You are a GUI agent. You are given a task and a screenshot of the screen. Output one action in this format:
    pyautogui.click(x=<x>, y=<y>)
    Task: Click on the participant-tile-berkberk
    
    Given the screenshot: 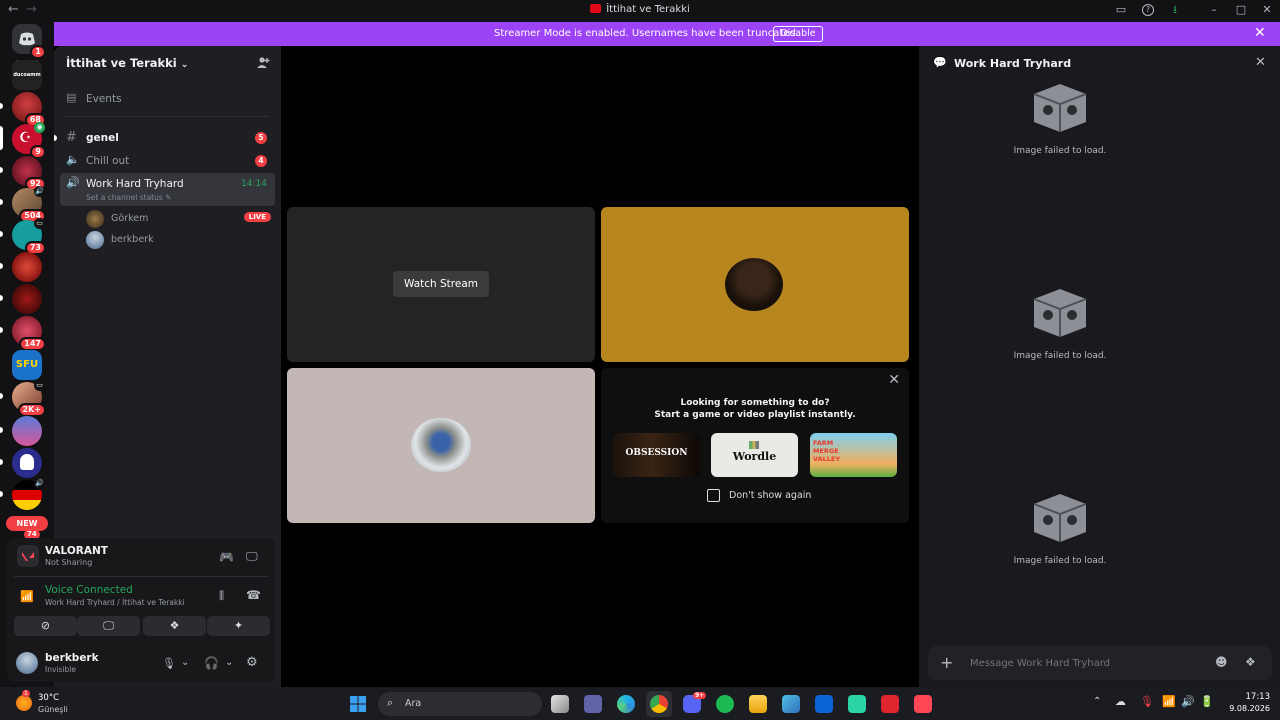 What is the action you would take?
    pyautogui.click(x=441, y=445)
    